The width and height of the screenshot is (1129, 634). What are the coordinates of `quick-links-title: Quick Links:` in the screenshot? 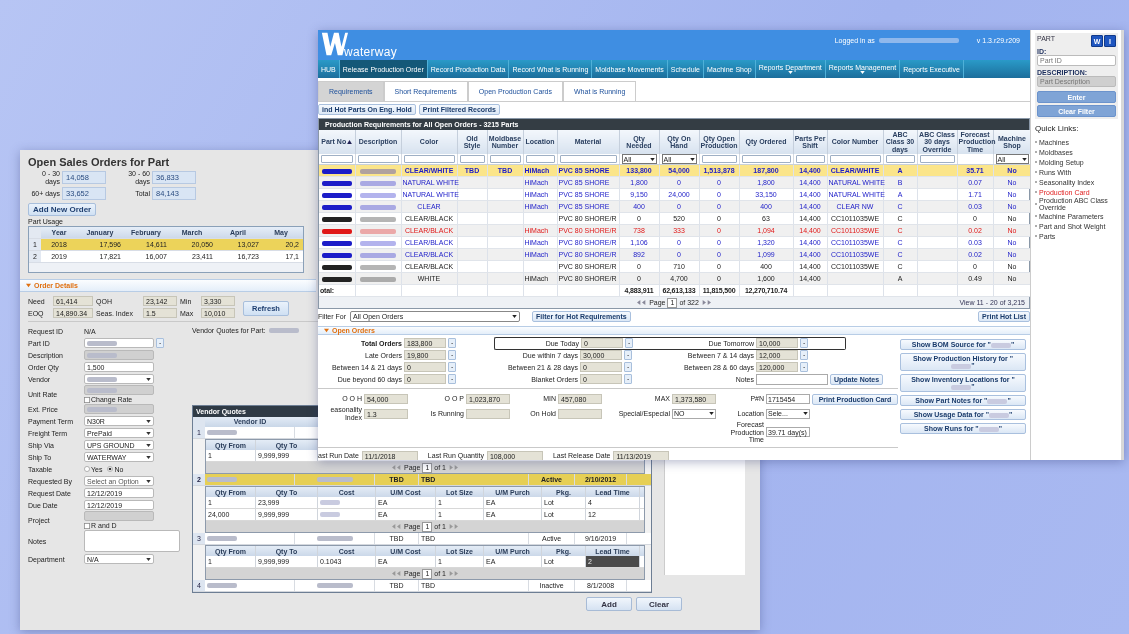 It's located at (1057, 128).